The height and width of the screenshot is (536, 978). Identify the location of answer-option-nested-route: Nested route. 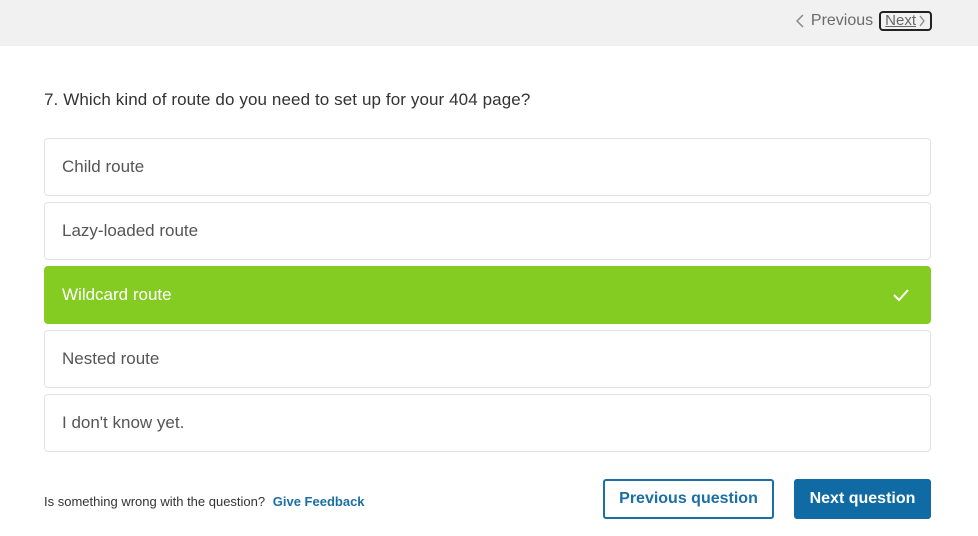
(487, 359).